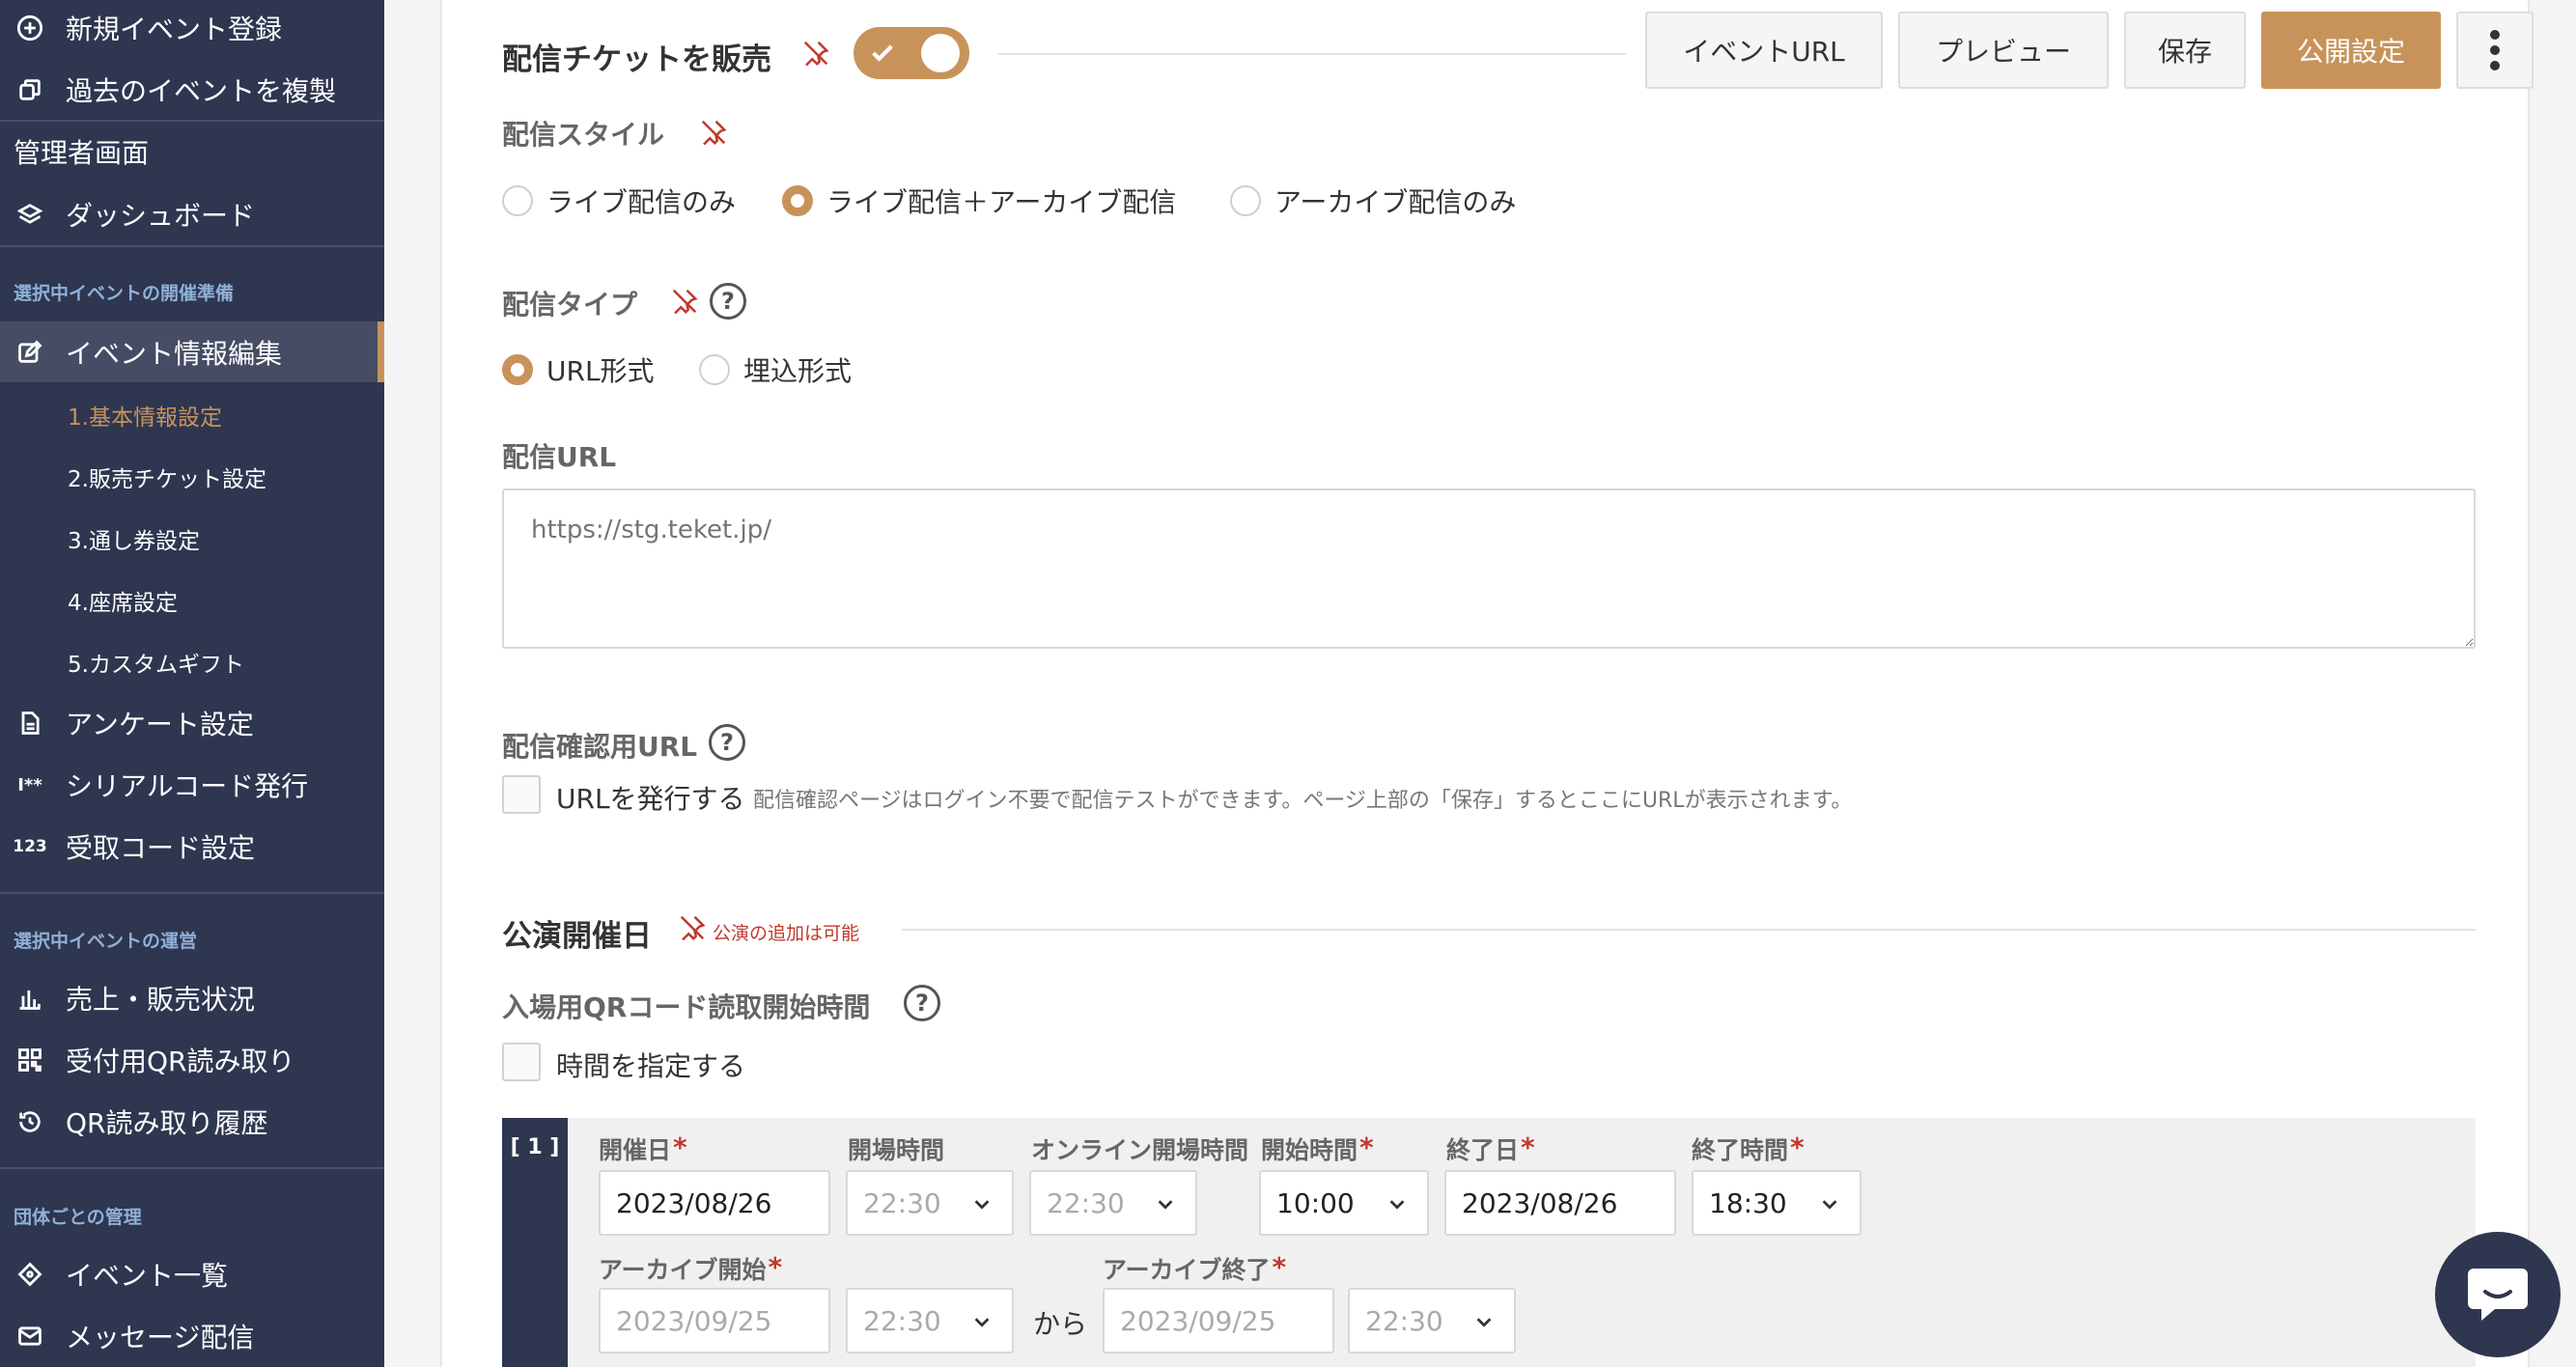 The image size is (2576, 1367). I want to click on sidebar-item-label: 受取コード設定, so click(161, 848).